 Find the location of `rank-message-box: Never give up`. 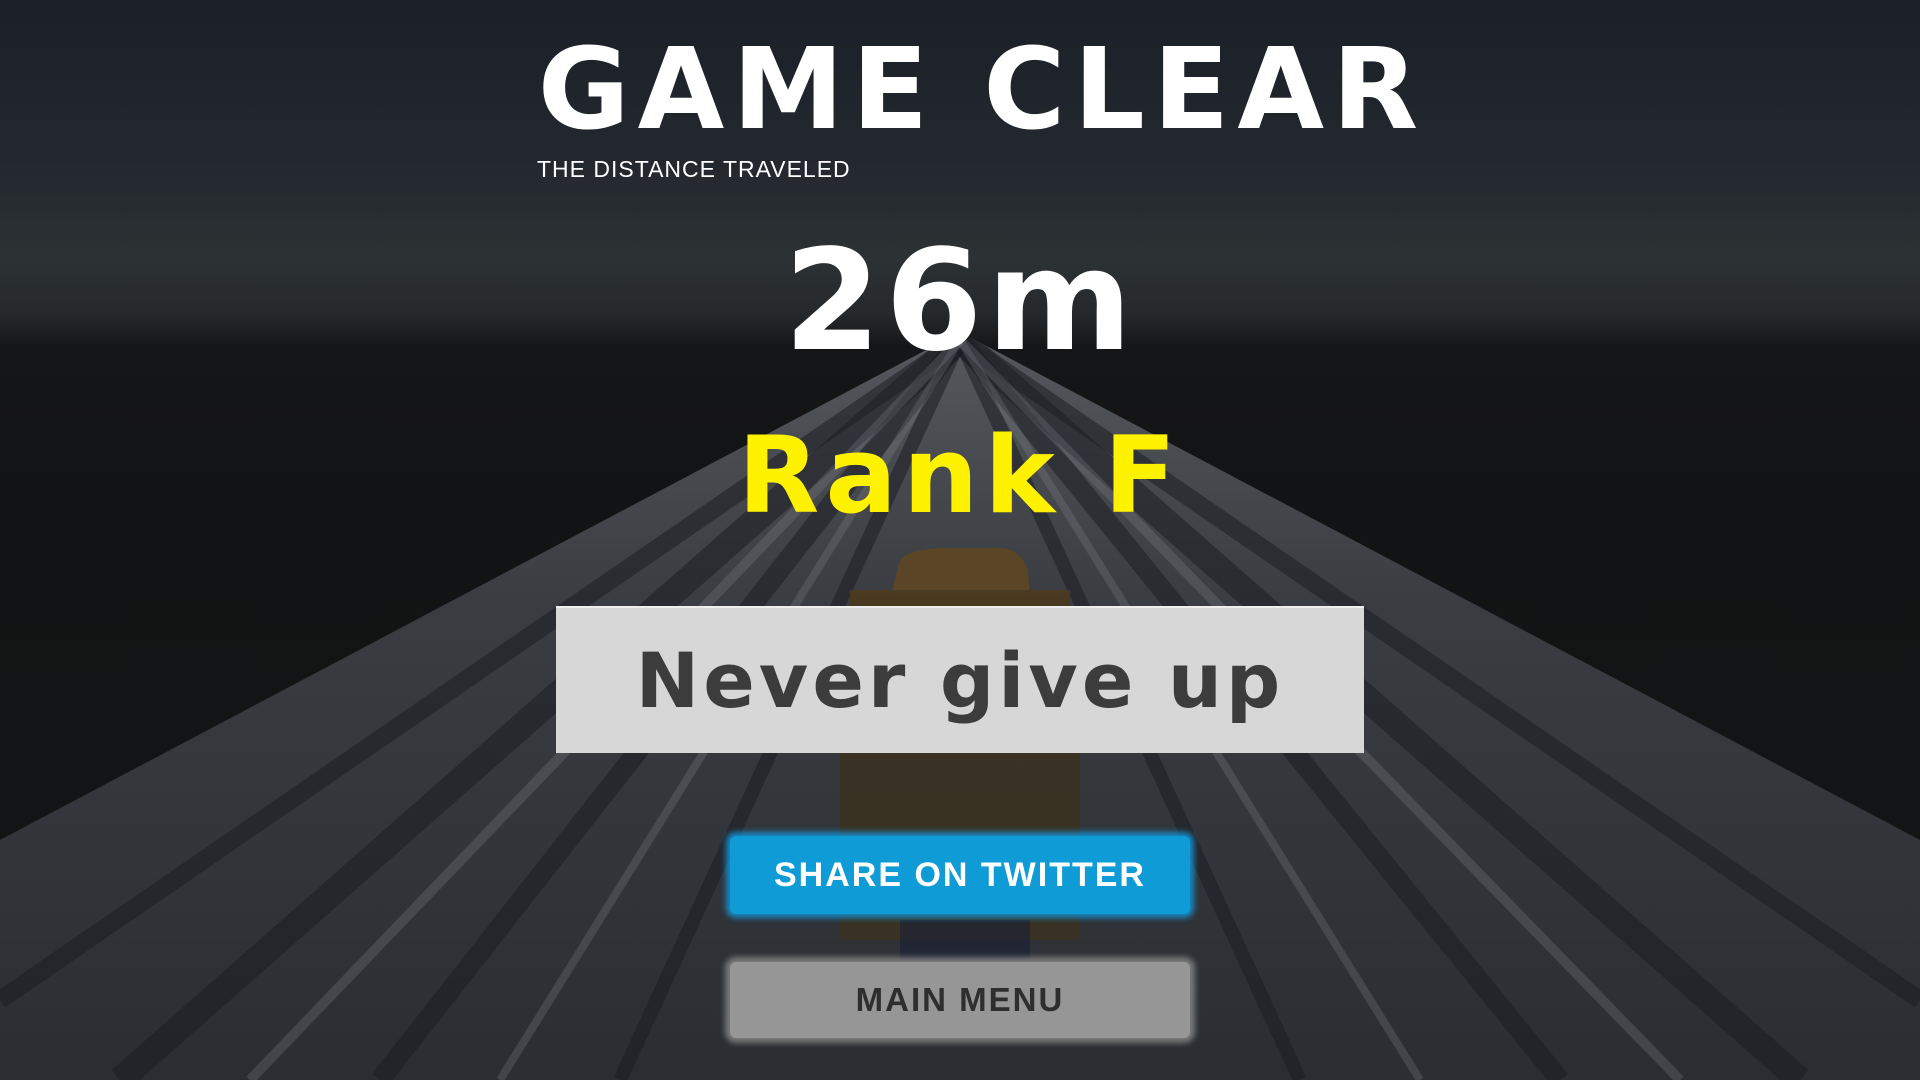

rank-message-box: Never give up is located at coordinates (960, 679).